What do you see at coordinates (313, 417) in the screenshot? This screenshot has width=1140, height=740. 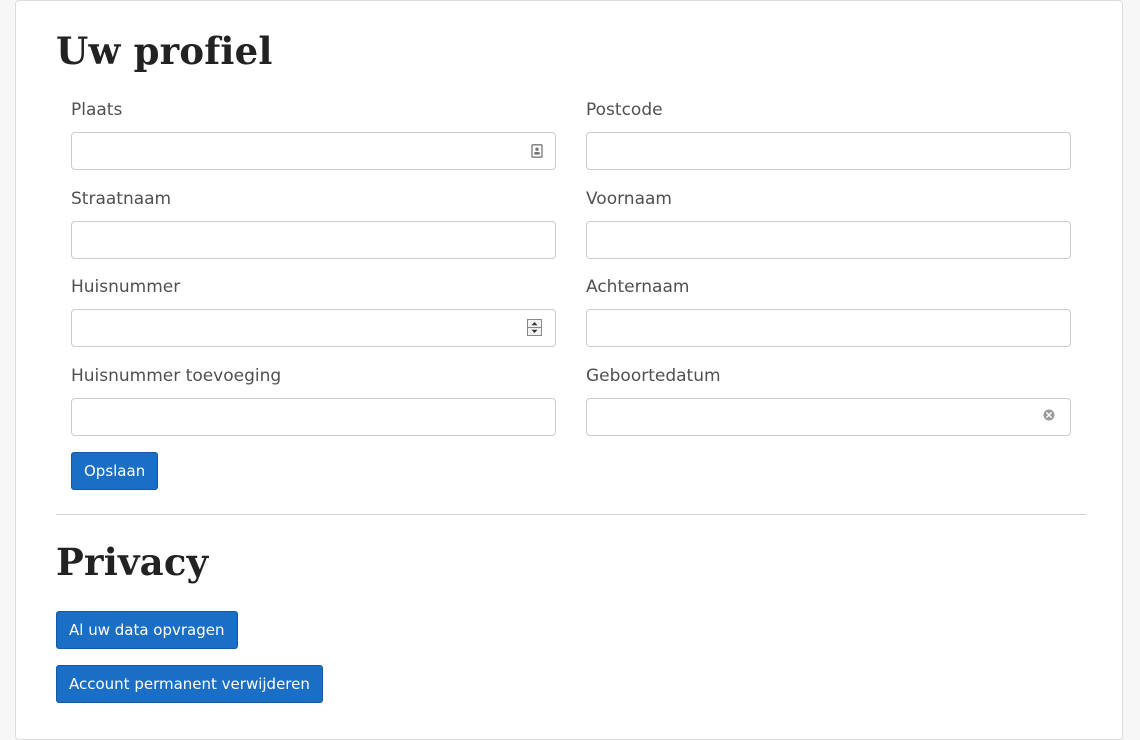 I see `toevoeging-input` at bounding box center [313, 417].